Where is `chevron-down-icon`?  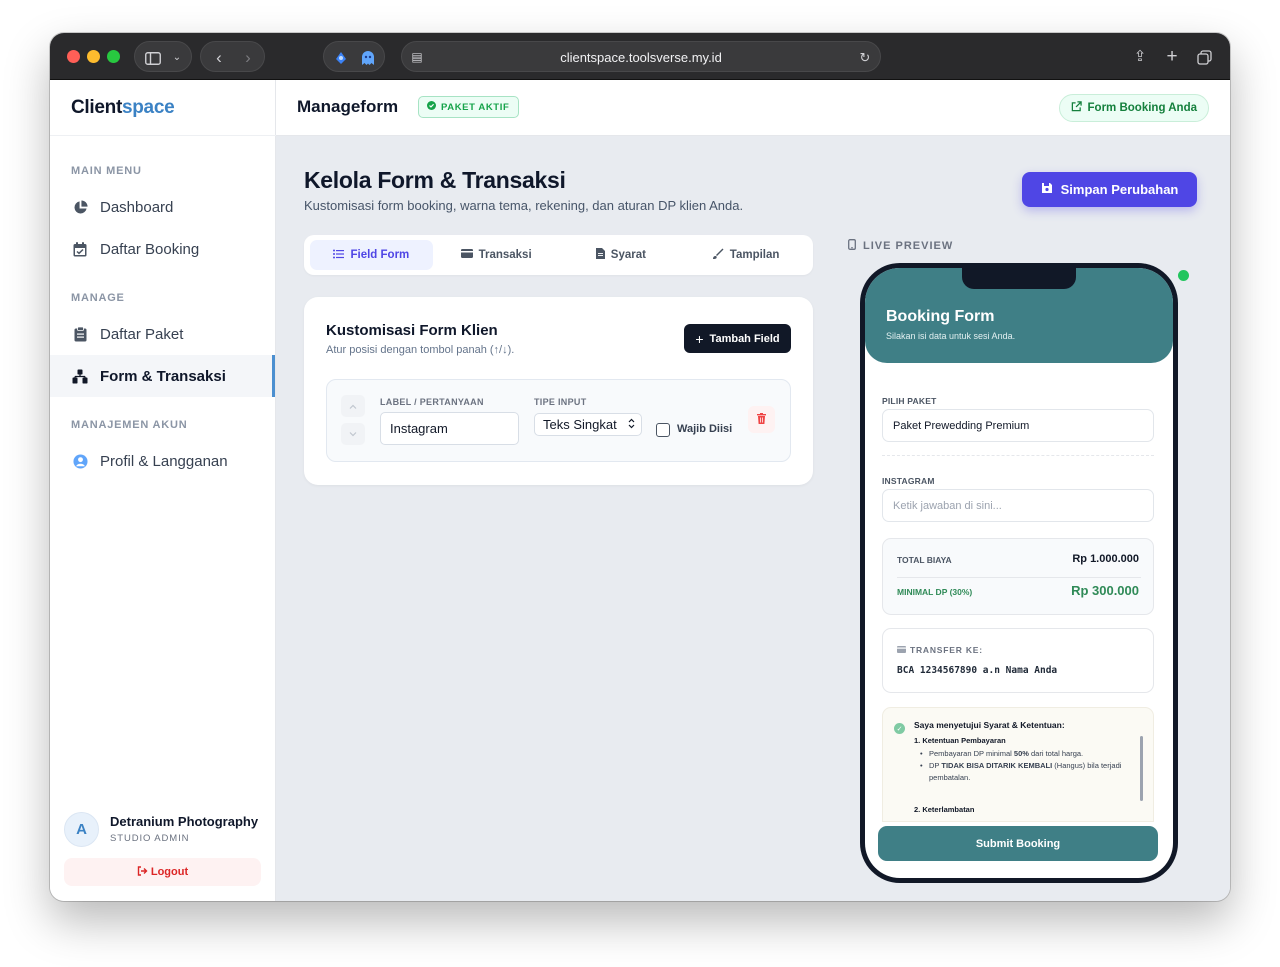
chevron-down-icon is located at coordinates (353, 434).